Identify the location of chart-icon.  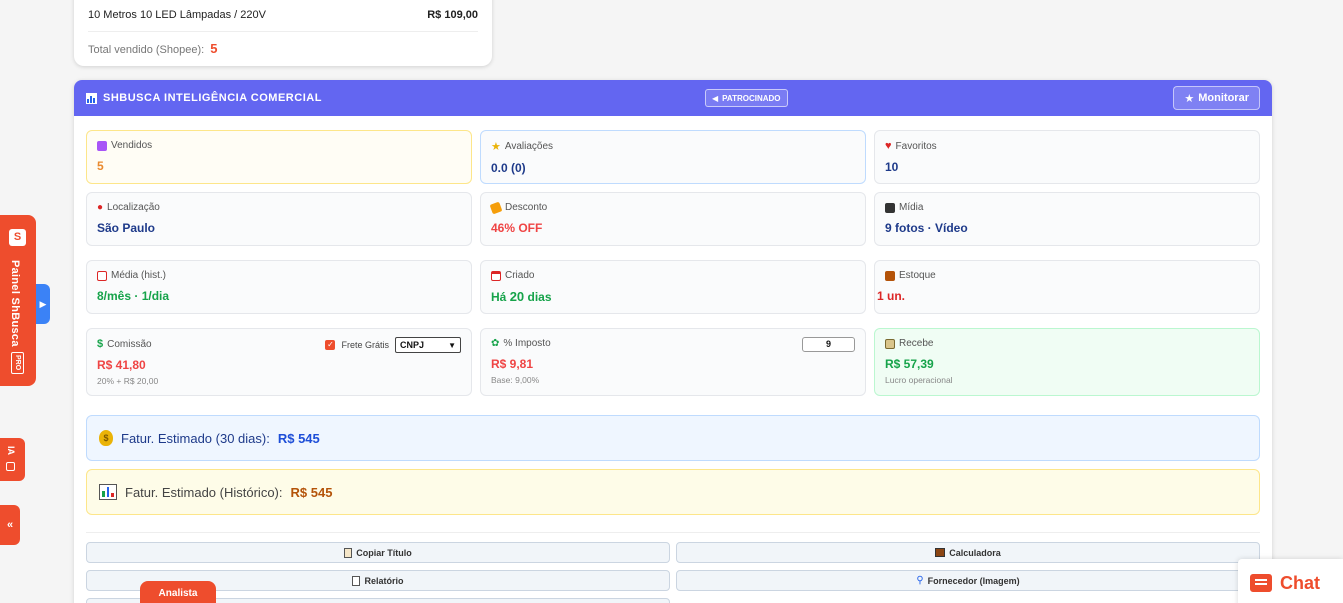
(91, 98).